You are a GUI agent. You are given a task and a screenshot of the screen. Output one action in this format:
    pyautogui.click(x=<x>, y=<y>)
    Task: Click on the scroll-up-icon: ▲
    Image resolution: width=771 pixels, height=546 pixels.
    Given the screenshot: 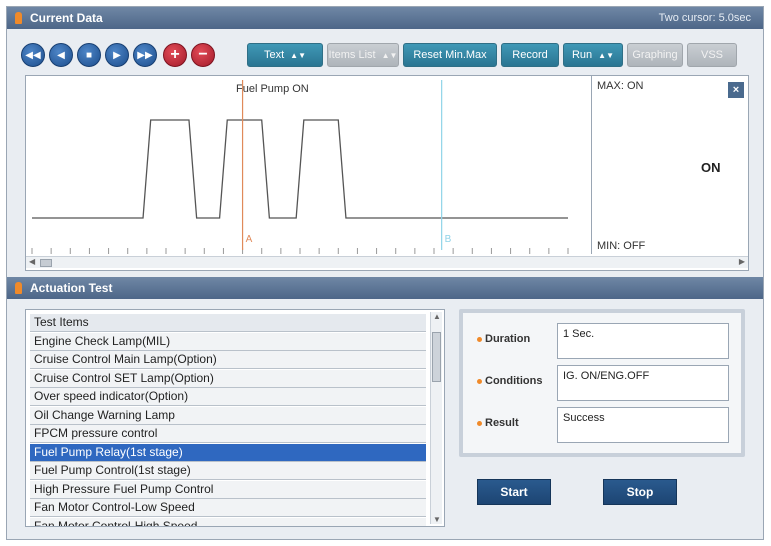 What is the action you would take?
    pyautogui.click(x=437, y=316)
    